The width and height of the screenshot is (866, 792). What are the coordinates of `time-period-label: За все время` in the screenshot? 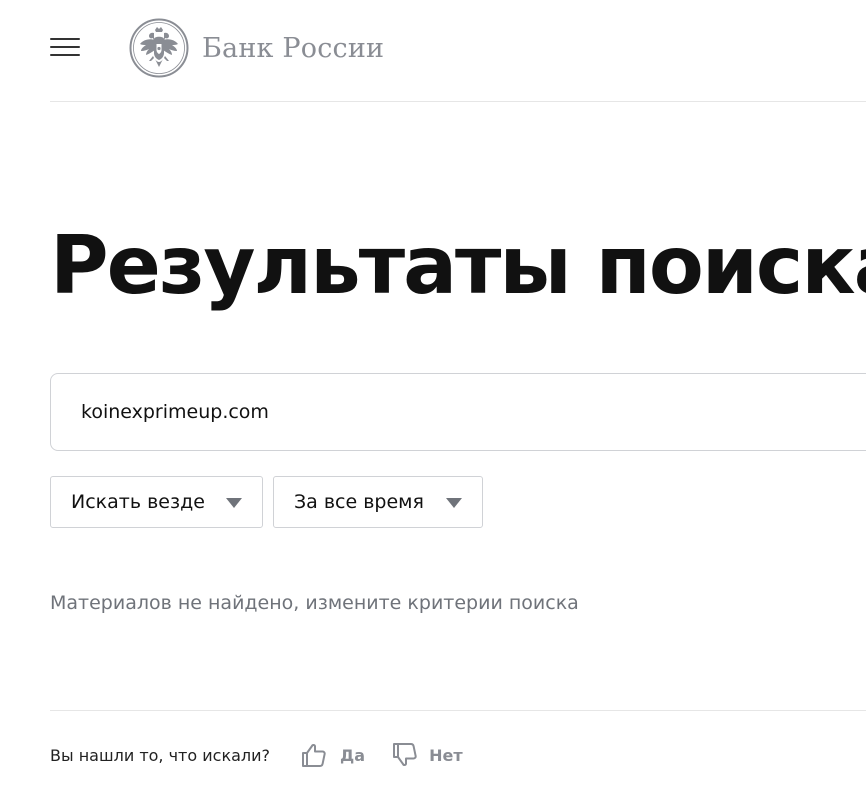 It's located at (359, 502).